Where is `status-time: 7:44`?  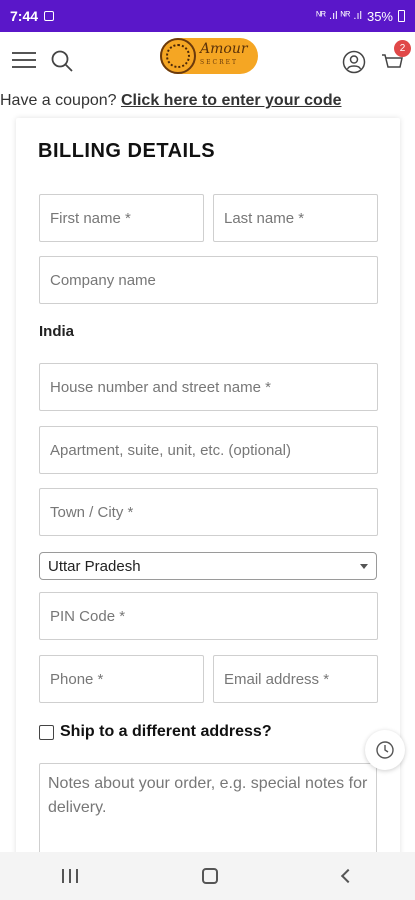 status-time: 7:44 is located at coordinates (24, 16).